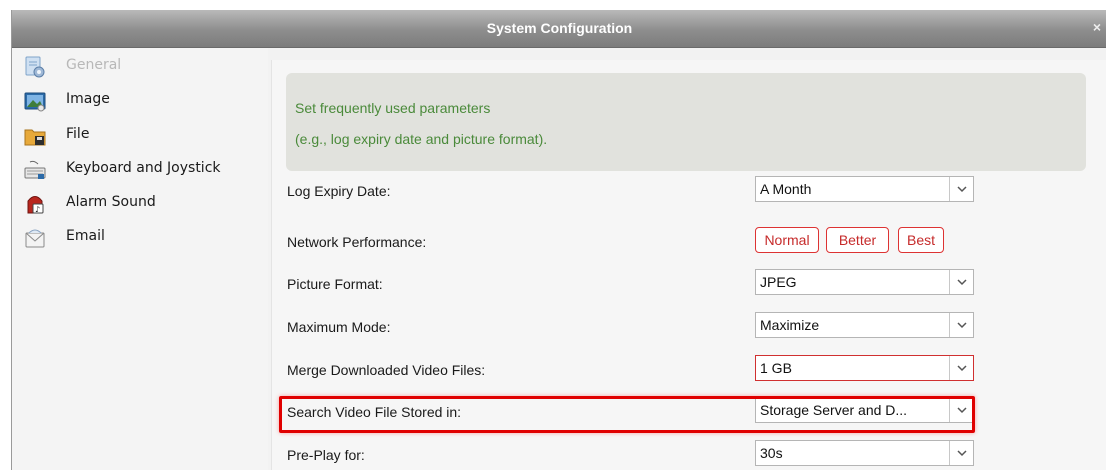 This screenshot has width=1106, height=470. Describe the element at coordinates (35, 169) in the screenshot. I see `keyboard-icon` at that location.